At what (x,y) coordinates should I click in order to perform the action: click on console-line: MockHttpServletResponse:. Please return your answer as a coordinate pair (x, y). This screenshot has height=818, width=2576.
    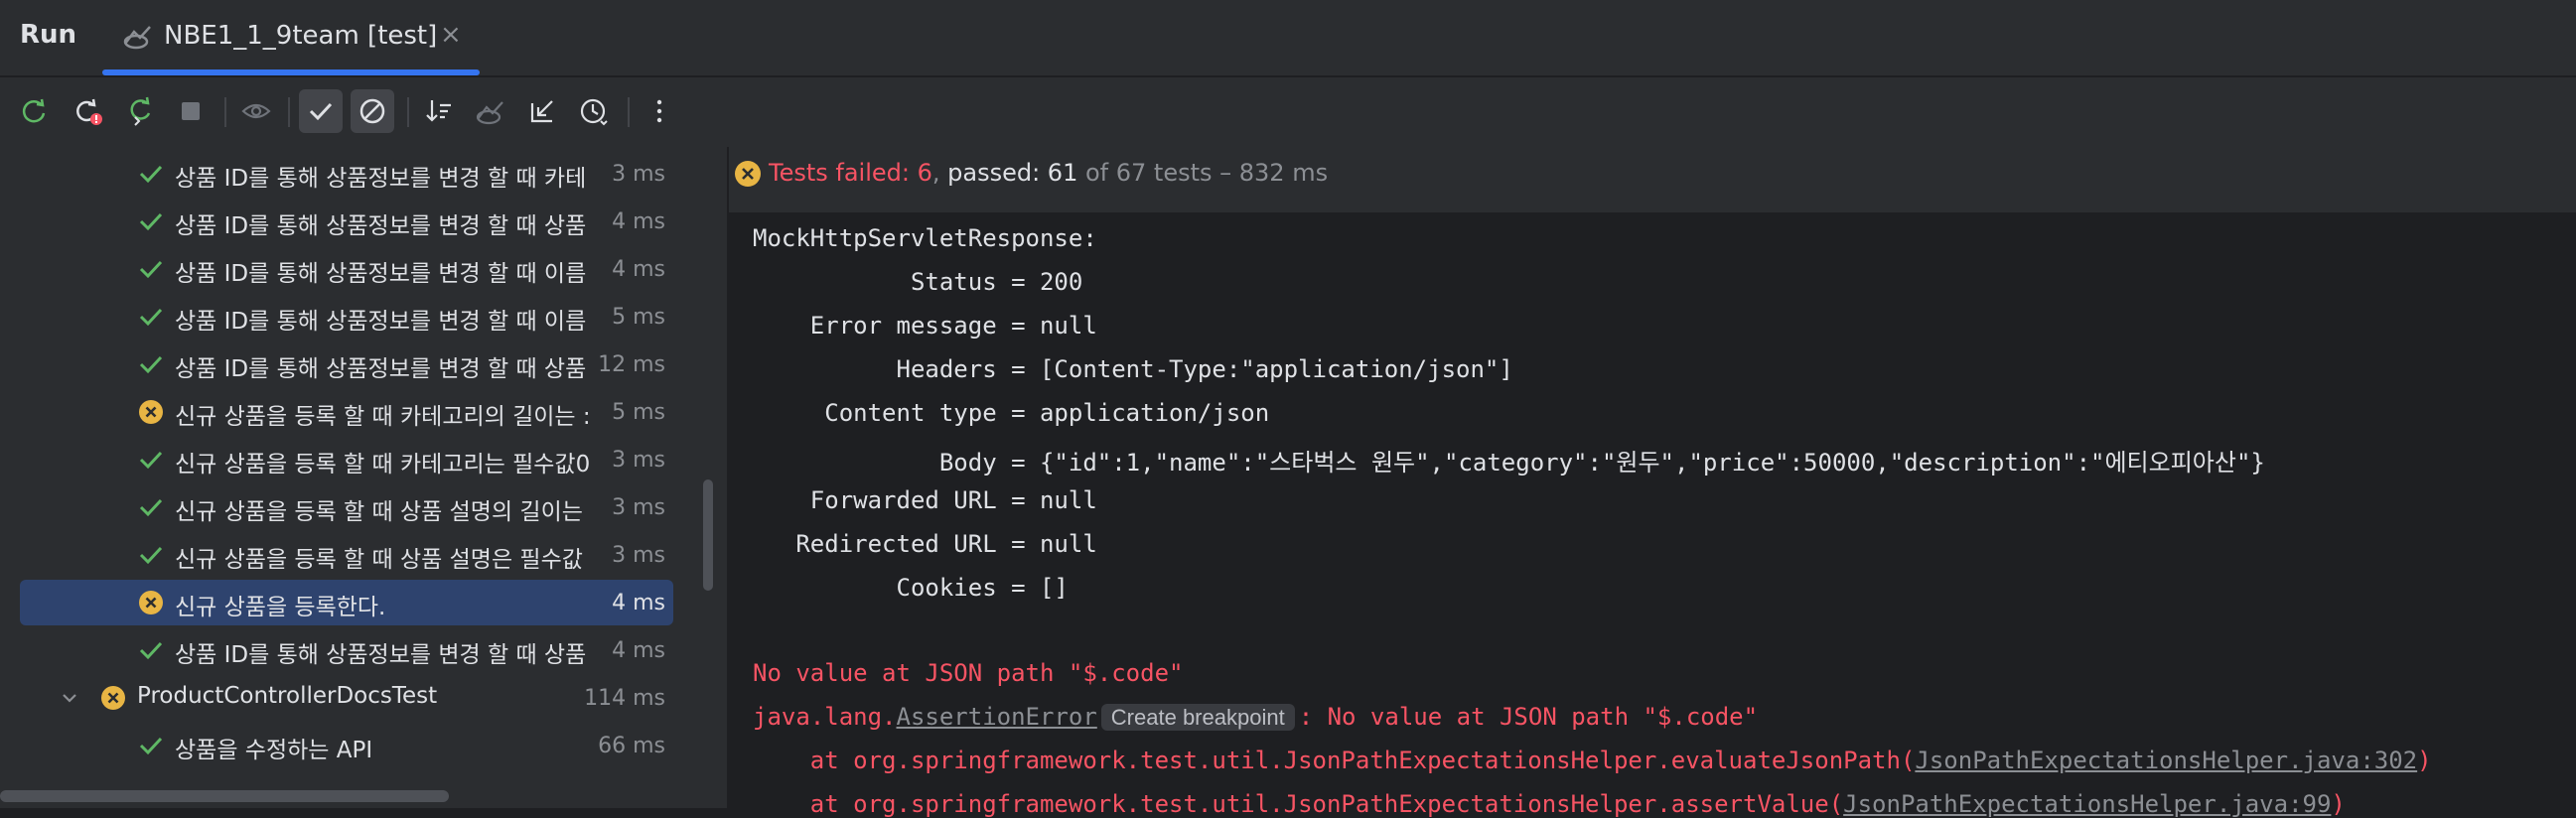
    Looking at the image, I should click on (925, 238).